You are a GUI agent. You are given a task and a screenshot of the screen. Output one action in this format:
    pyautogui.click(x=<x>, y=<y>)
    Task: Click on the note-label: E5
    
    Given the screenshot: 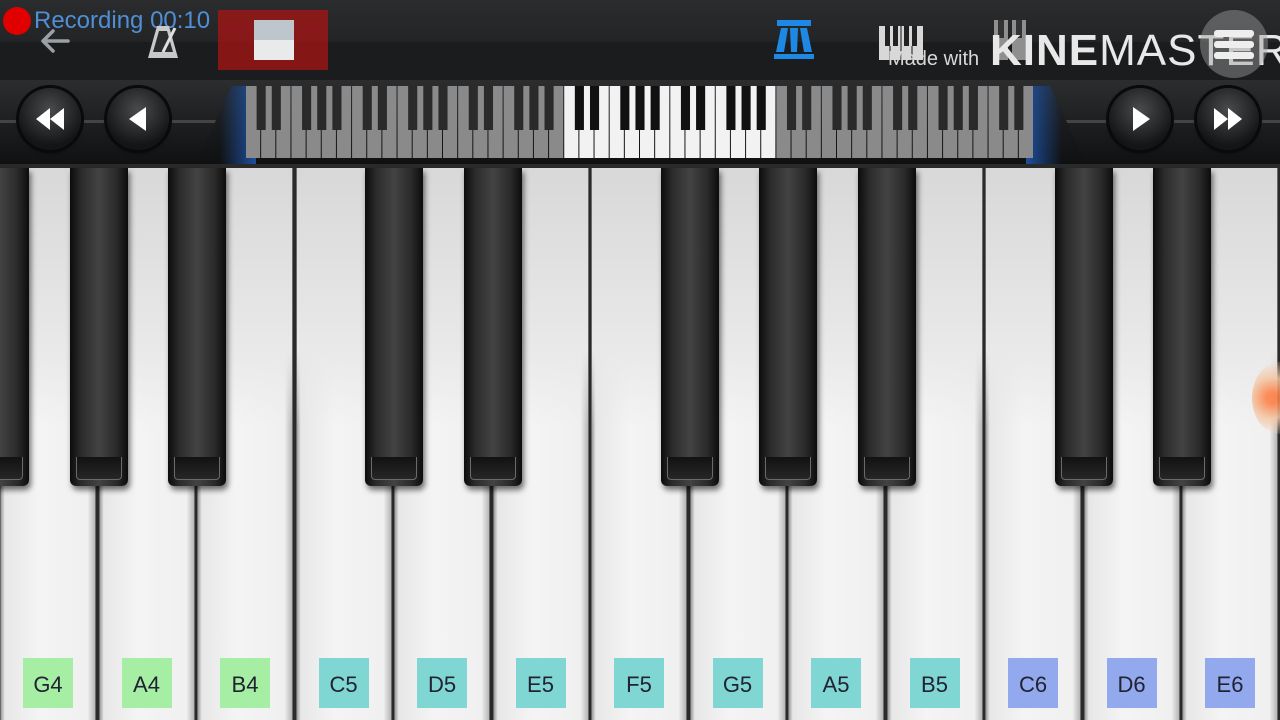 What is the action you would take?
    pyautogui.click(x=540, y=683)
    